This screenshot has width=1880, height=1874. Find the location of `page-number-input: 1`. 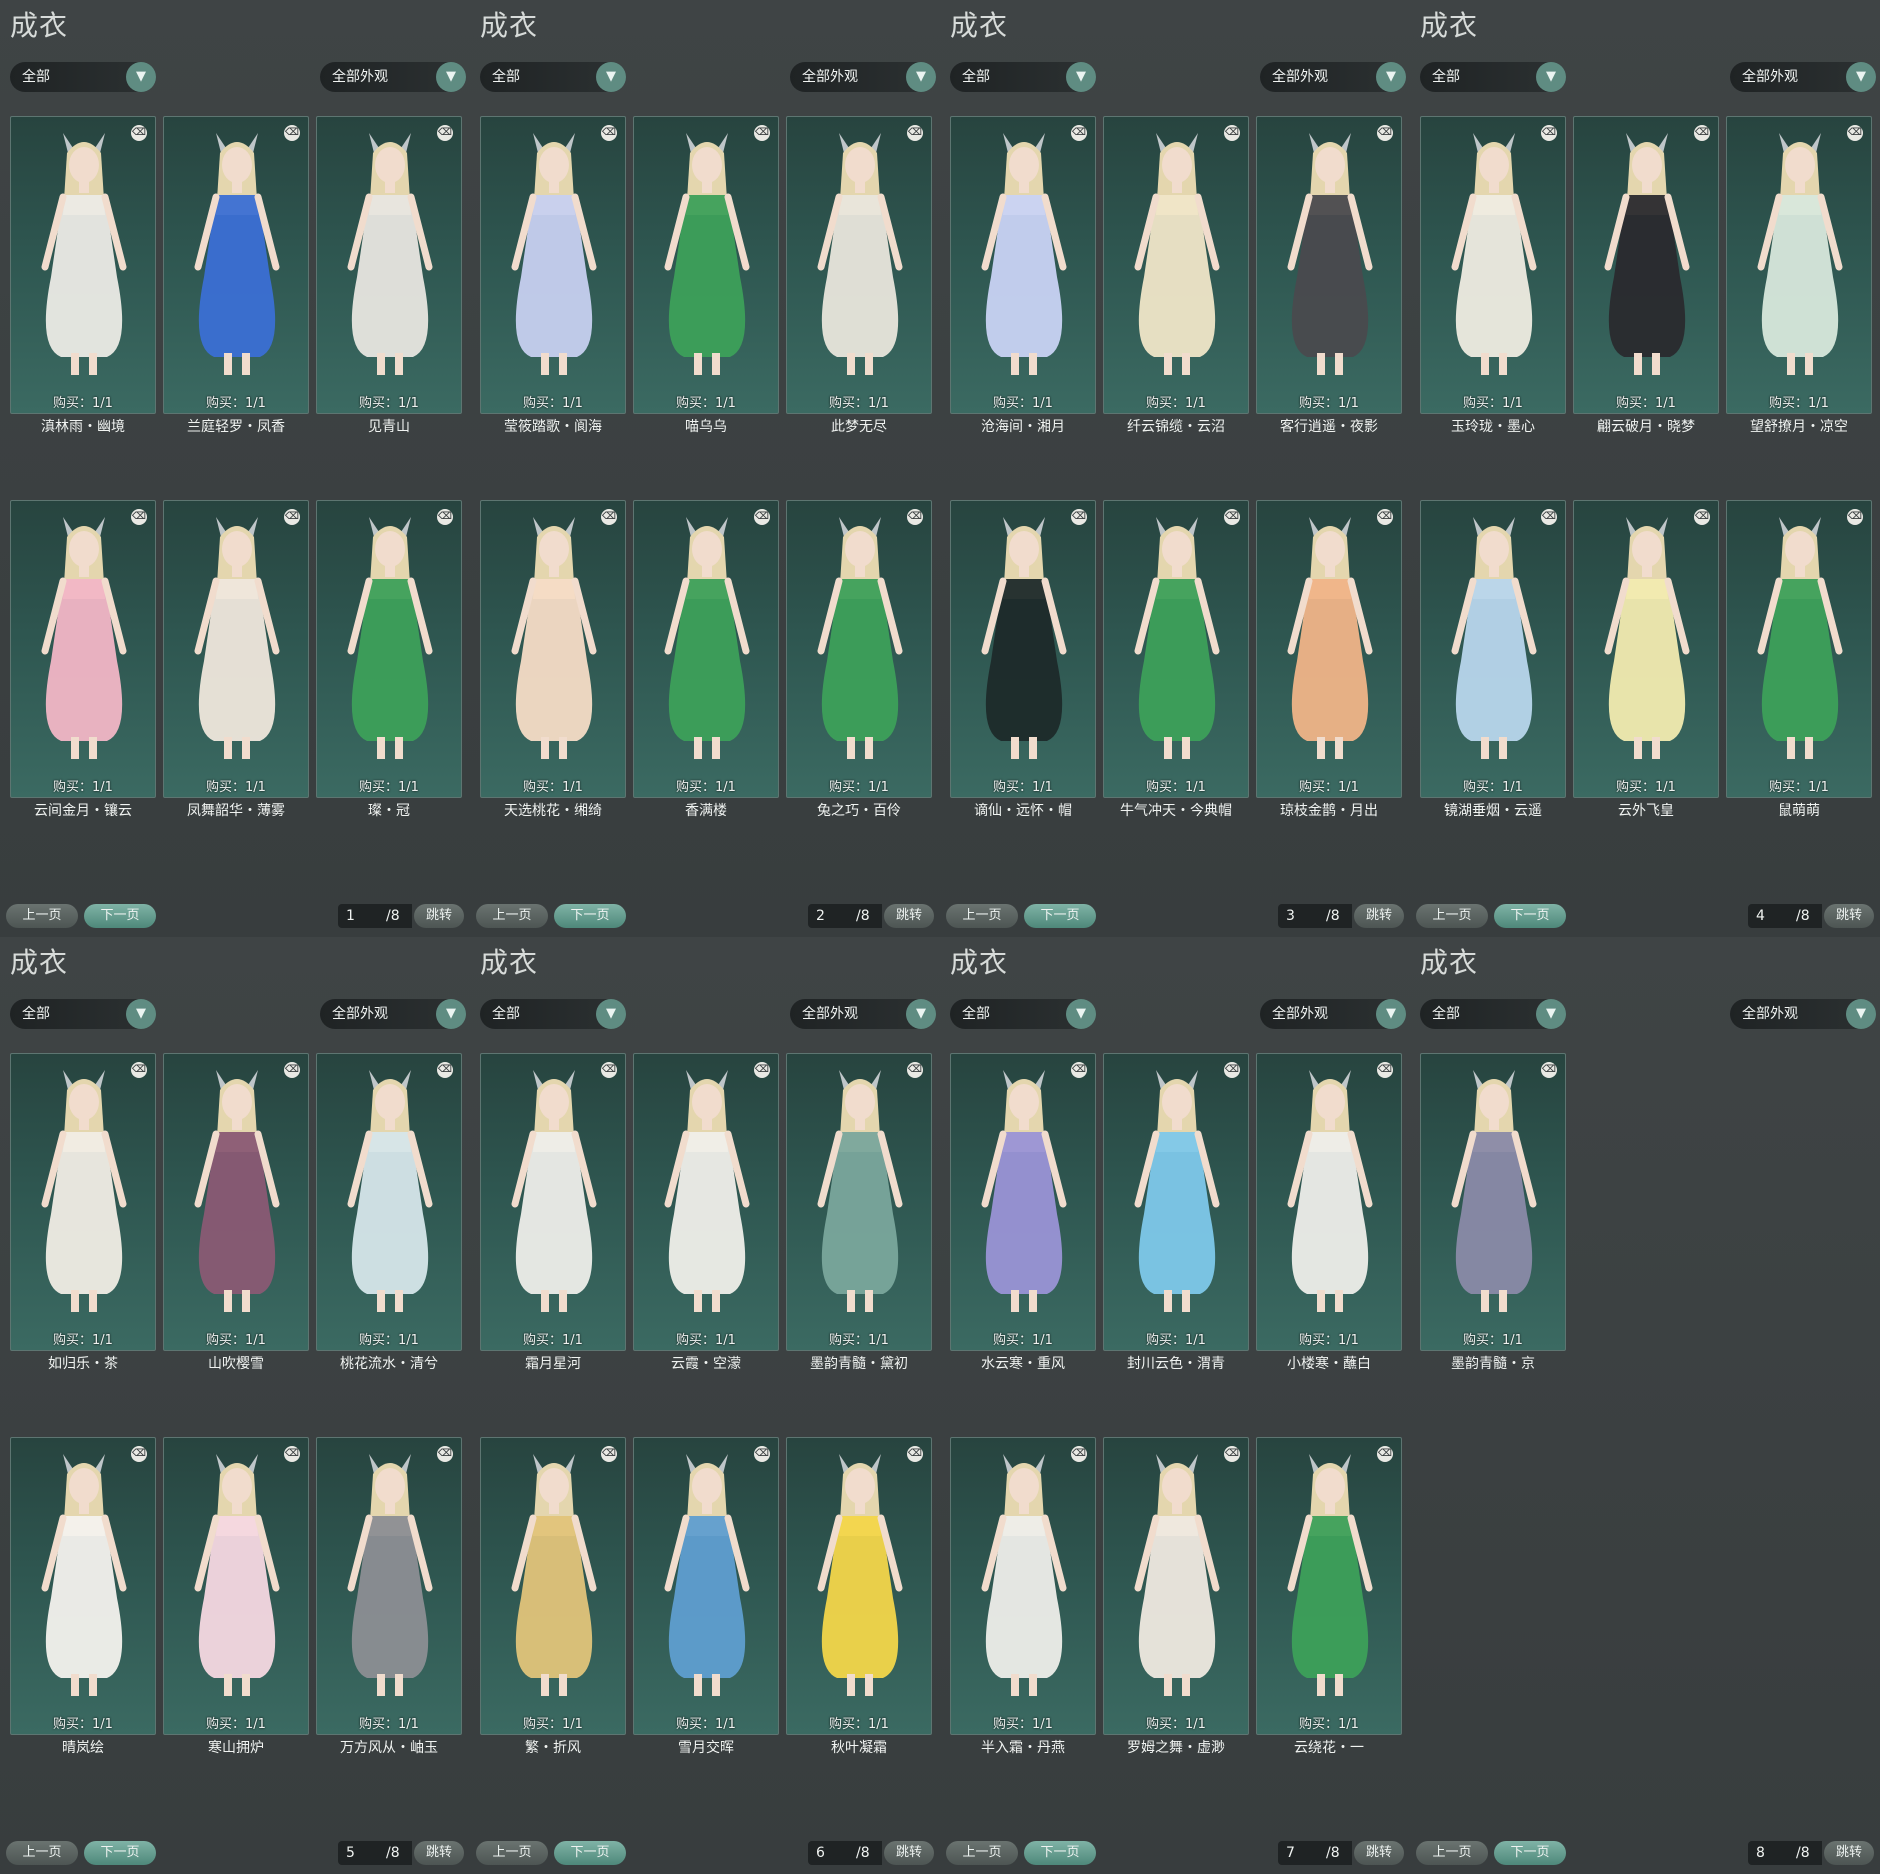

page-number-input: 1 is located at coordinates (362, 916).